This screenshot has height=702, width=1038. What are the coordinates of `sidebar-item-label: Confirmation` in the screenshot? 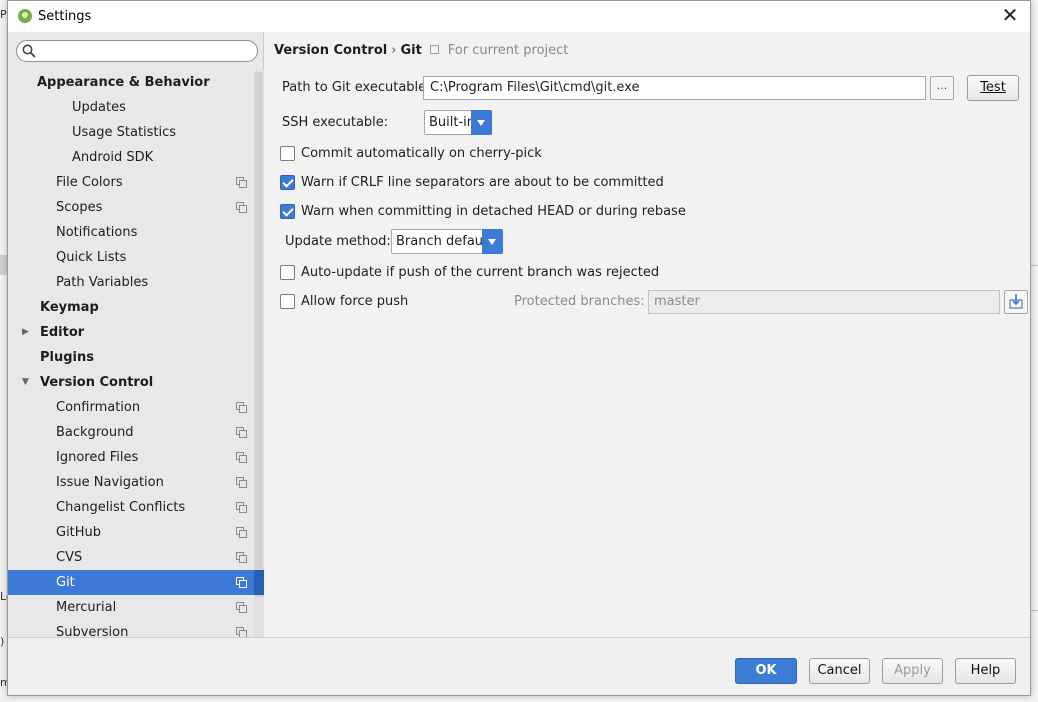 It's located at (98, 407).